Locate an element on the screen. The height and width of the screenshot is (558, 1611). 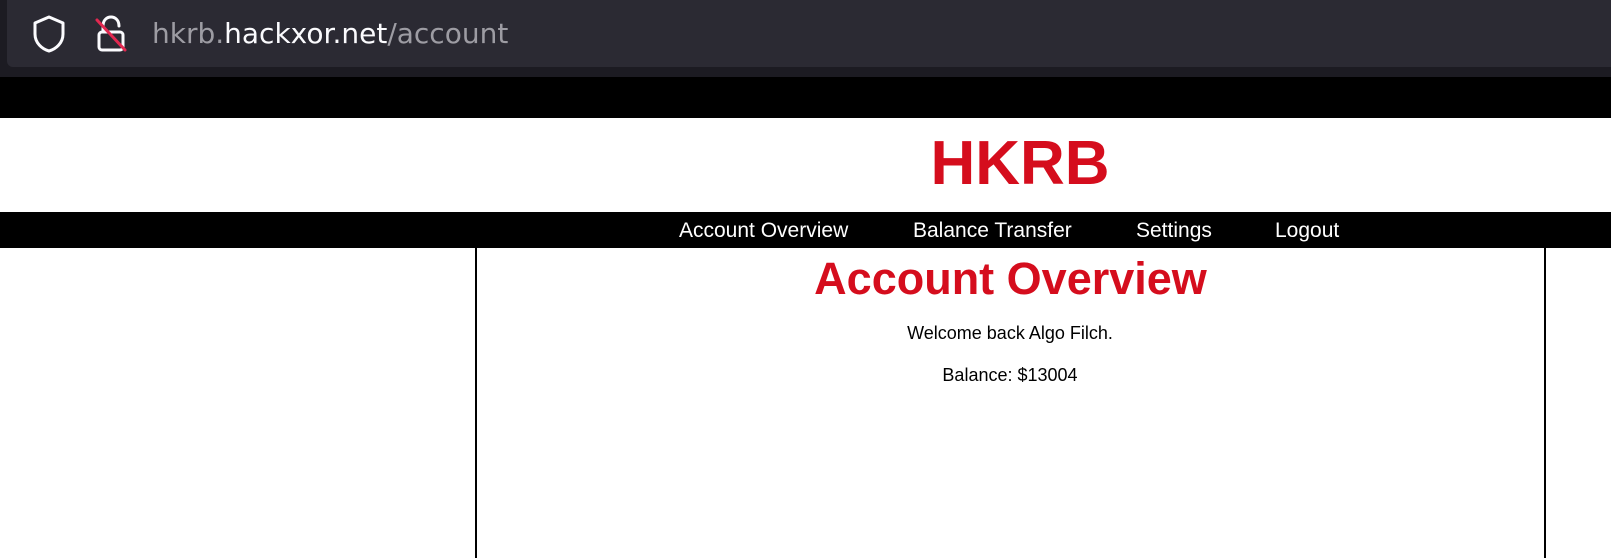
balance-display: Balance: $13004 is located at coordinates (805, 375).